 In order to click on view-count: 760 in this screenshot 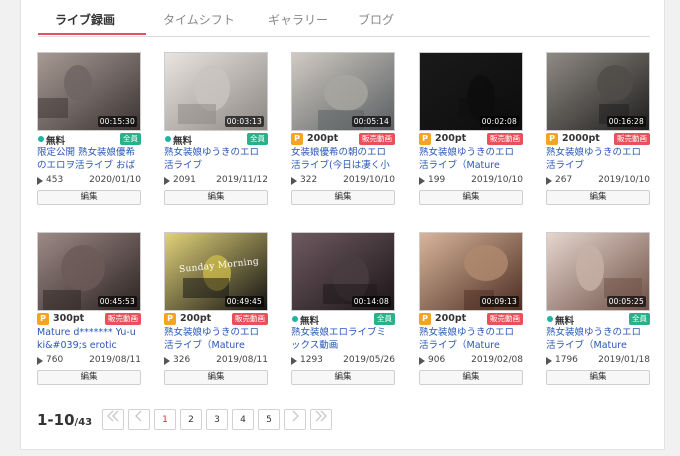, I will do `click(55, 360)`.